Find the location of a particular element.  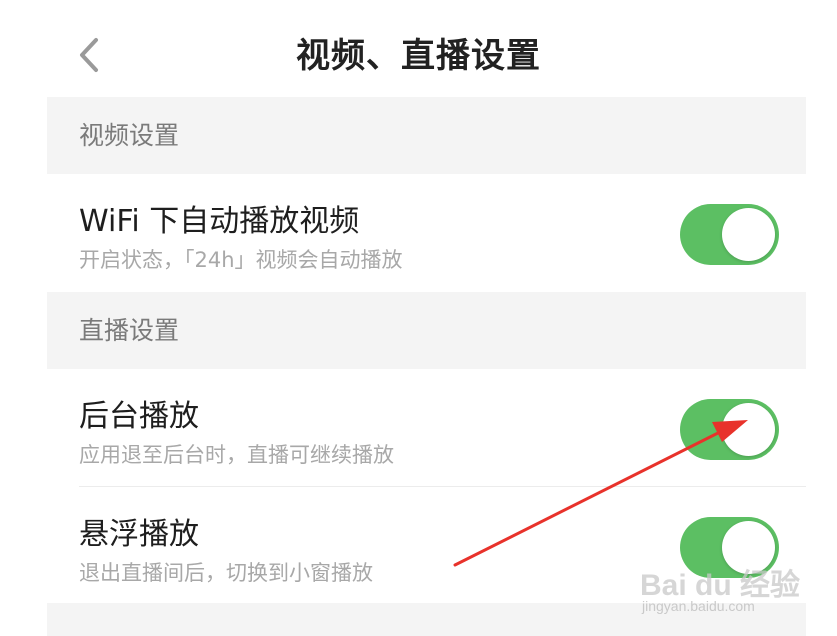

section-header-live: 直播设置 is located at coordinates (426, 330).